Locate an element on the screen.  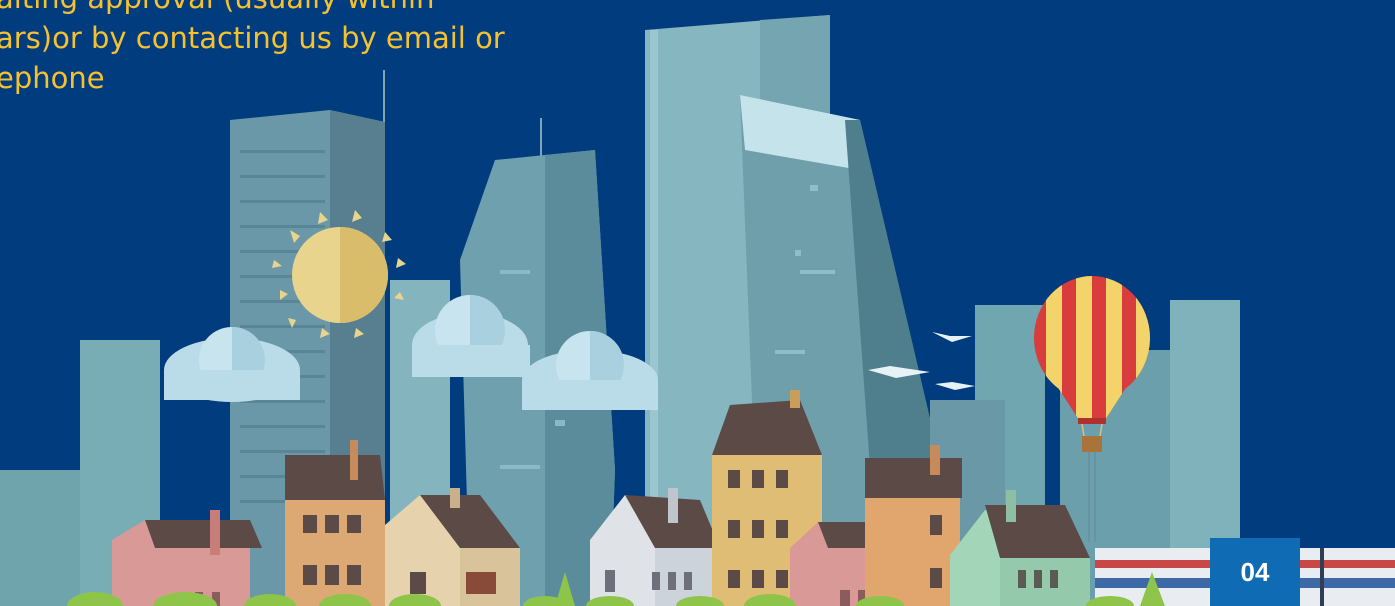
body-text-line: ephone is located at coordinates (52, 78).